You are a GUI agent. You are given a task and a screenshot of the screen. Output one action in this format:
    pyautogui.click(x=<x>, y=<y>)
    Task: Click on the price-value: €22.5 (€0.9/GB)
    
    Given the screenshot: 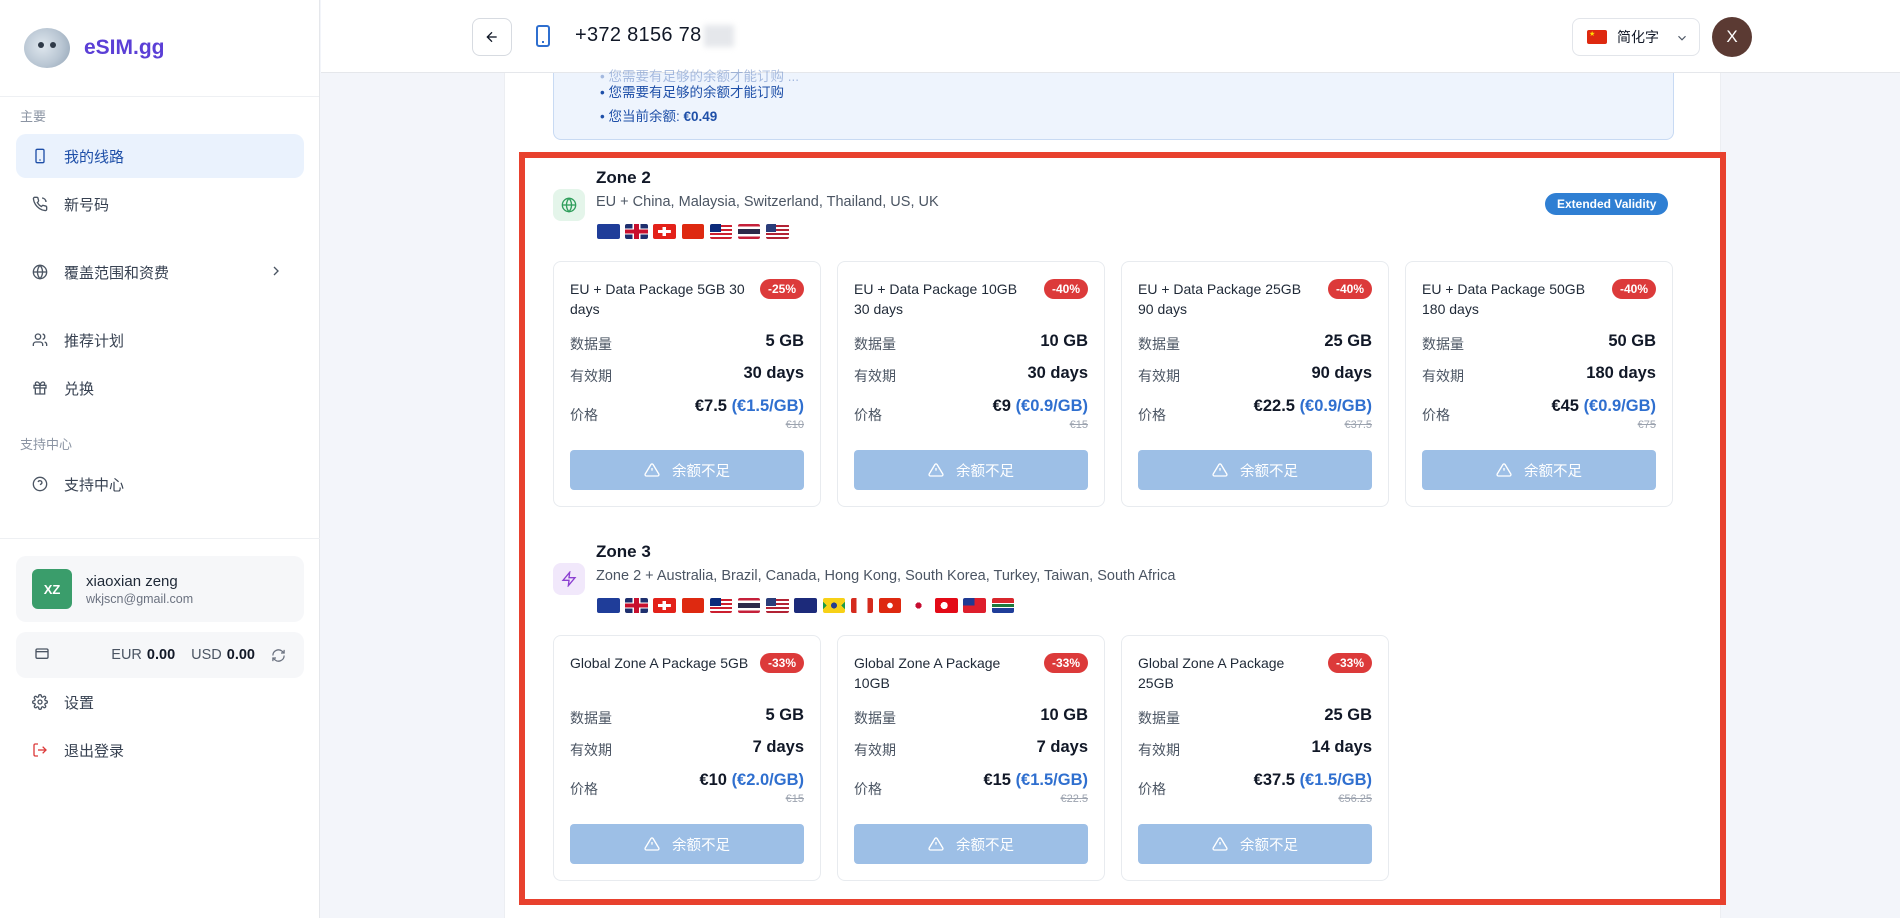 What is the action you would take?
    pyautogui.click(x=1312, y=406)
    